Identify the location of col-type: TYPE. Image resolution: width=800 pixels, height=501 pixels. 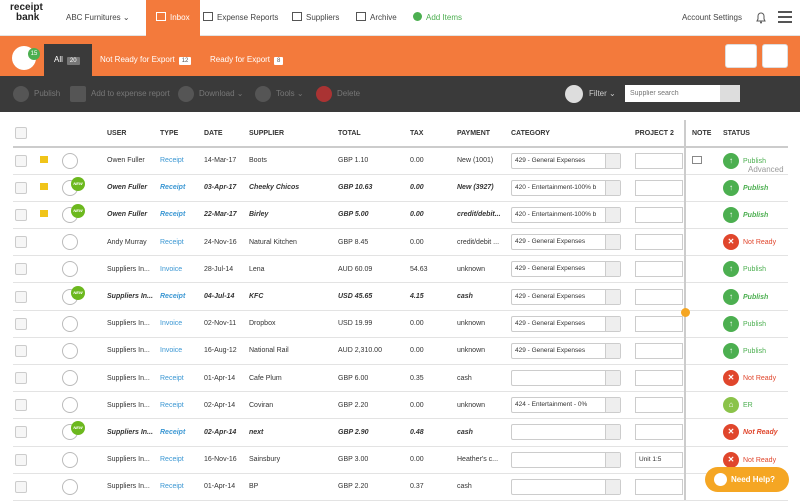
(180, 134).